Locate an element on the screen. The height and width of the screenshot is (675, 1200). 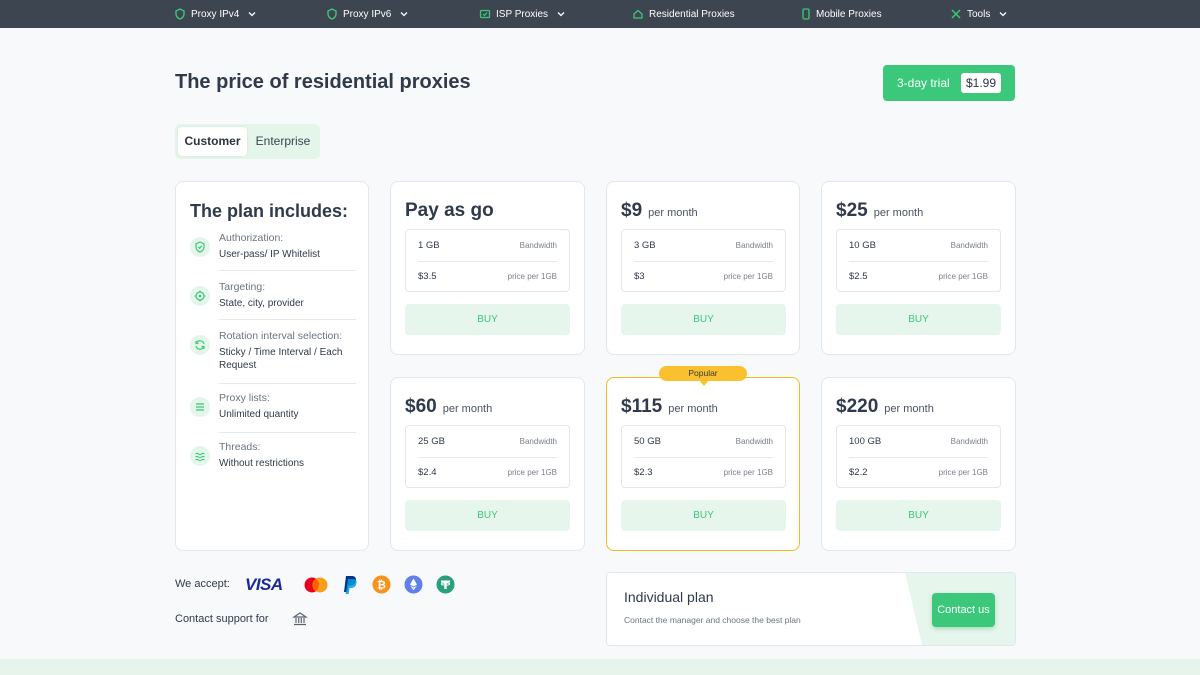
plan-details: 3 GB Bandwidth $3 price per 1GB is located at coordinates (703, 260).